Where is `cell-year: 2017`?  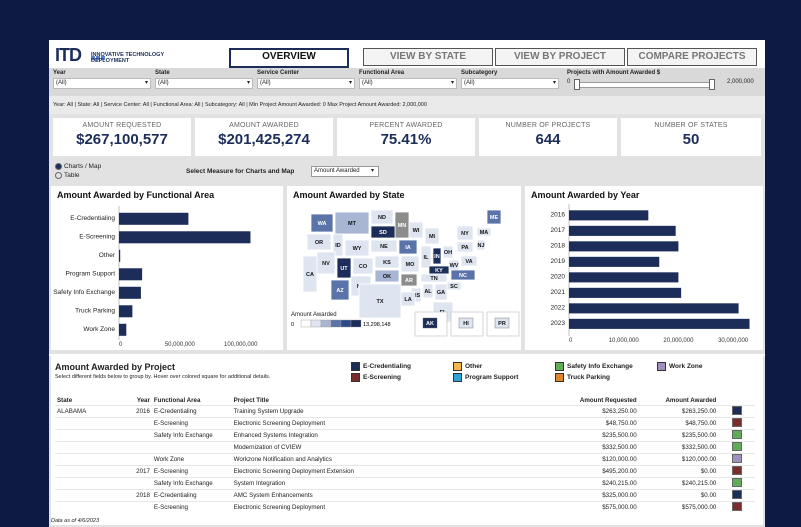
cell-year: 2017 is located at coordinates (136, 471).